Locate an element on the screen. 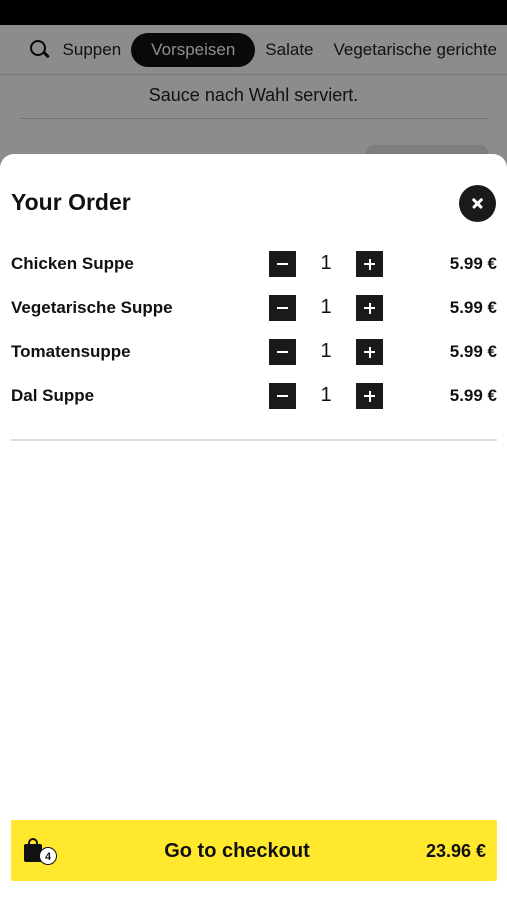  order-item: Tomatensuppe 1 5.99 € is located at coordinates (254, 352).